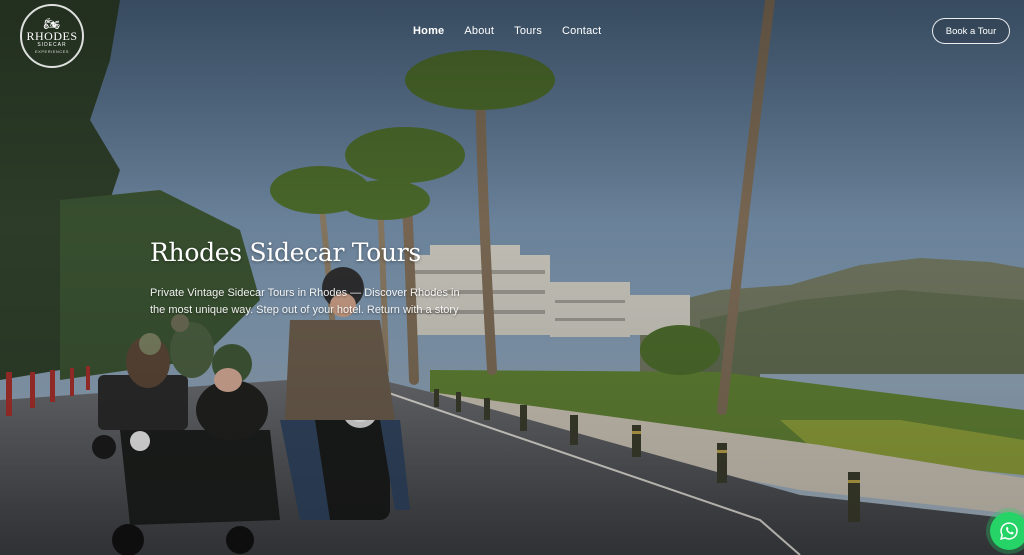 This screenshot has width=1024, height=555. I want to click on nav-item-about: About, so click(479, 31).